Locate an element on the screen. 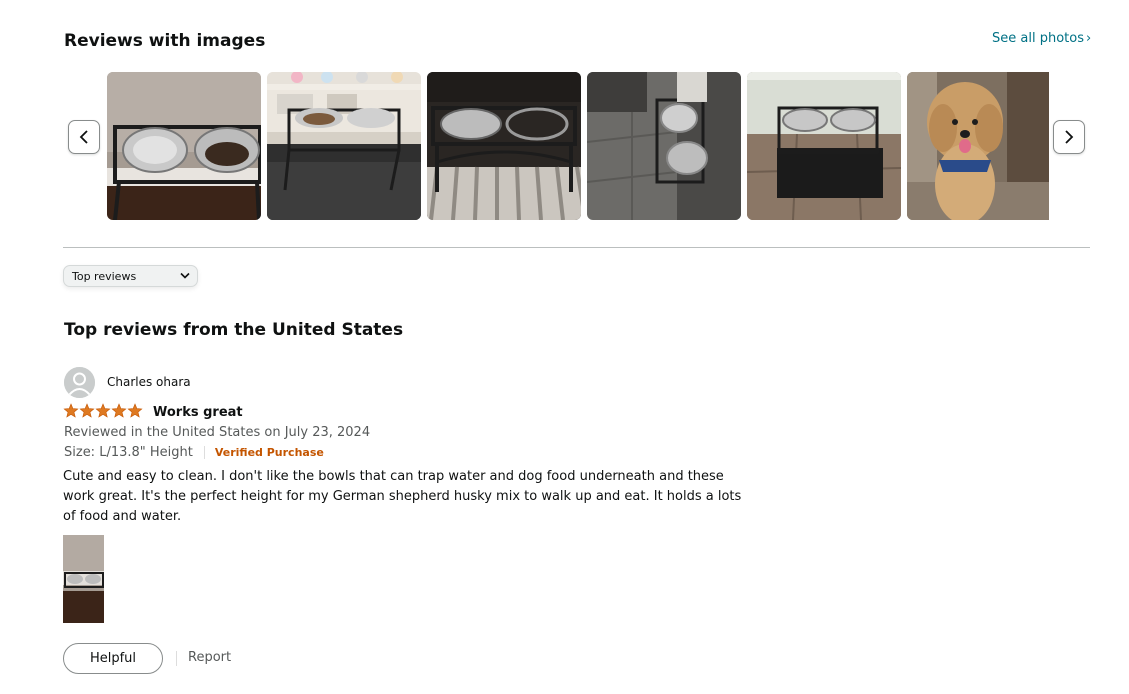  see-all-photos-link: See all photos › is located at coordinates (1041, 38).